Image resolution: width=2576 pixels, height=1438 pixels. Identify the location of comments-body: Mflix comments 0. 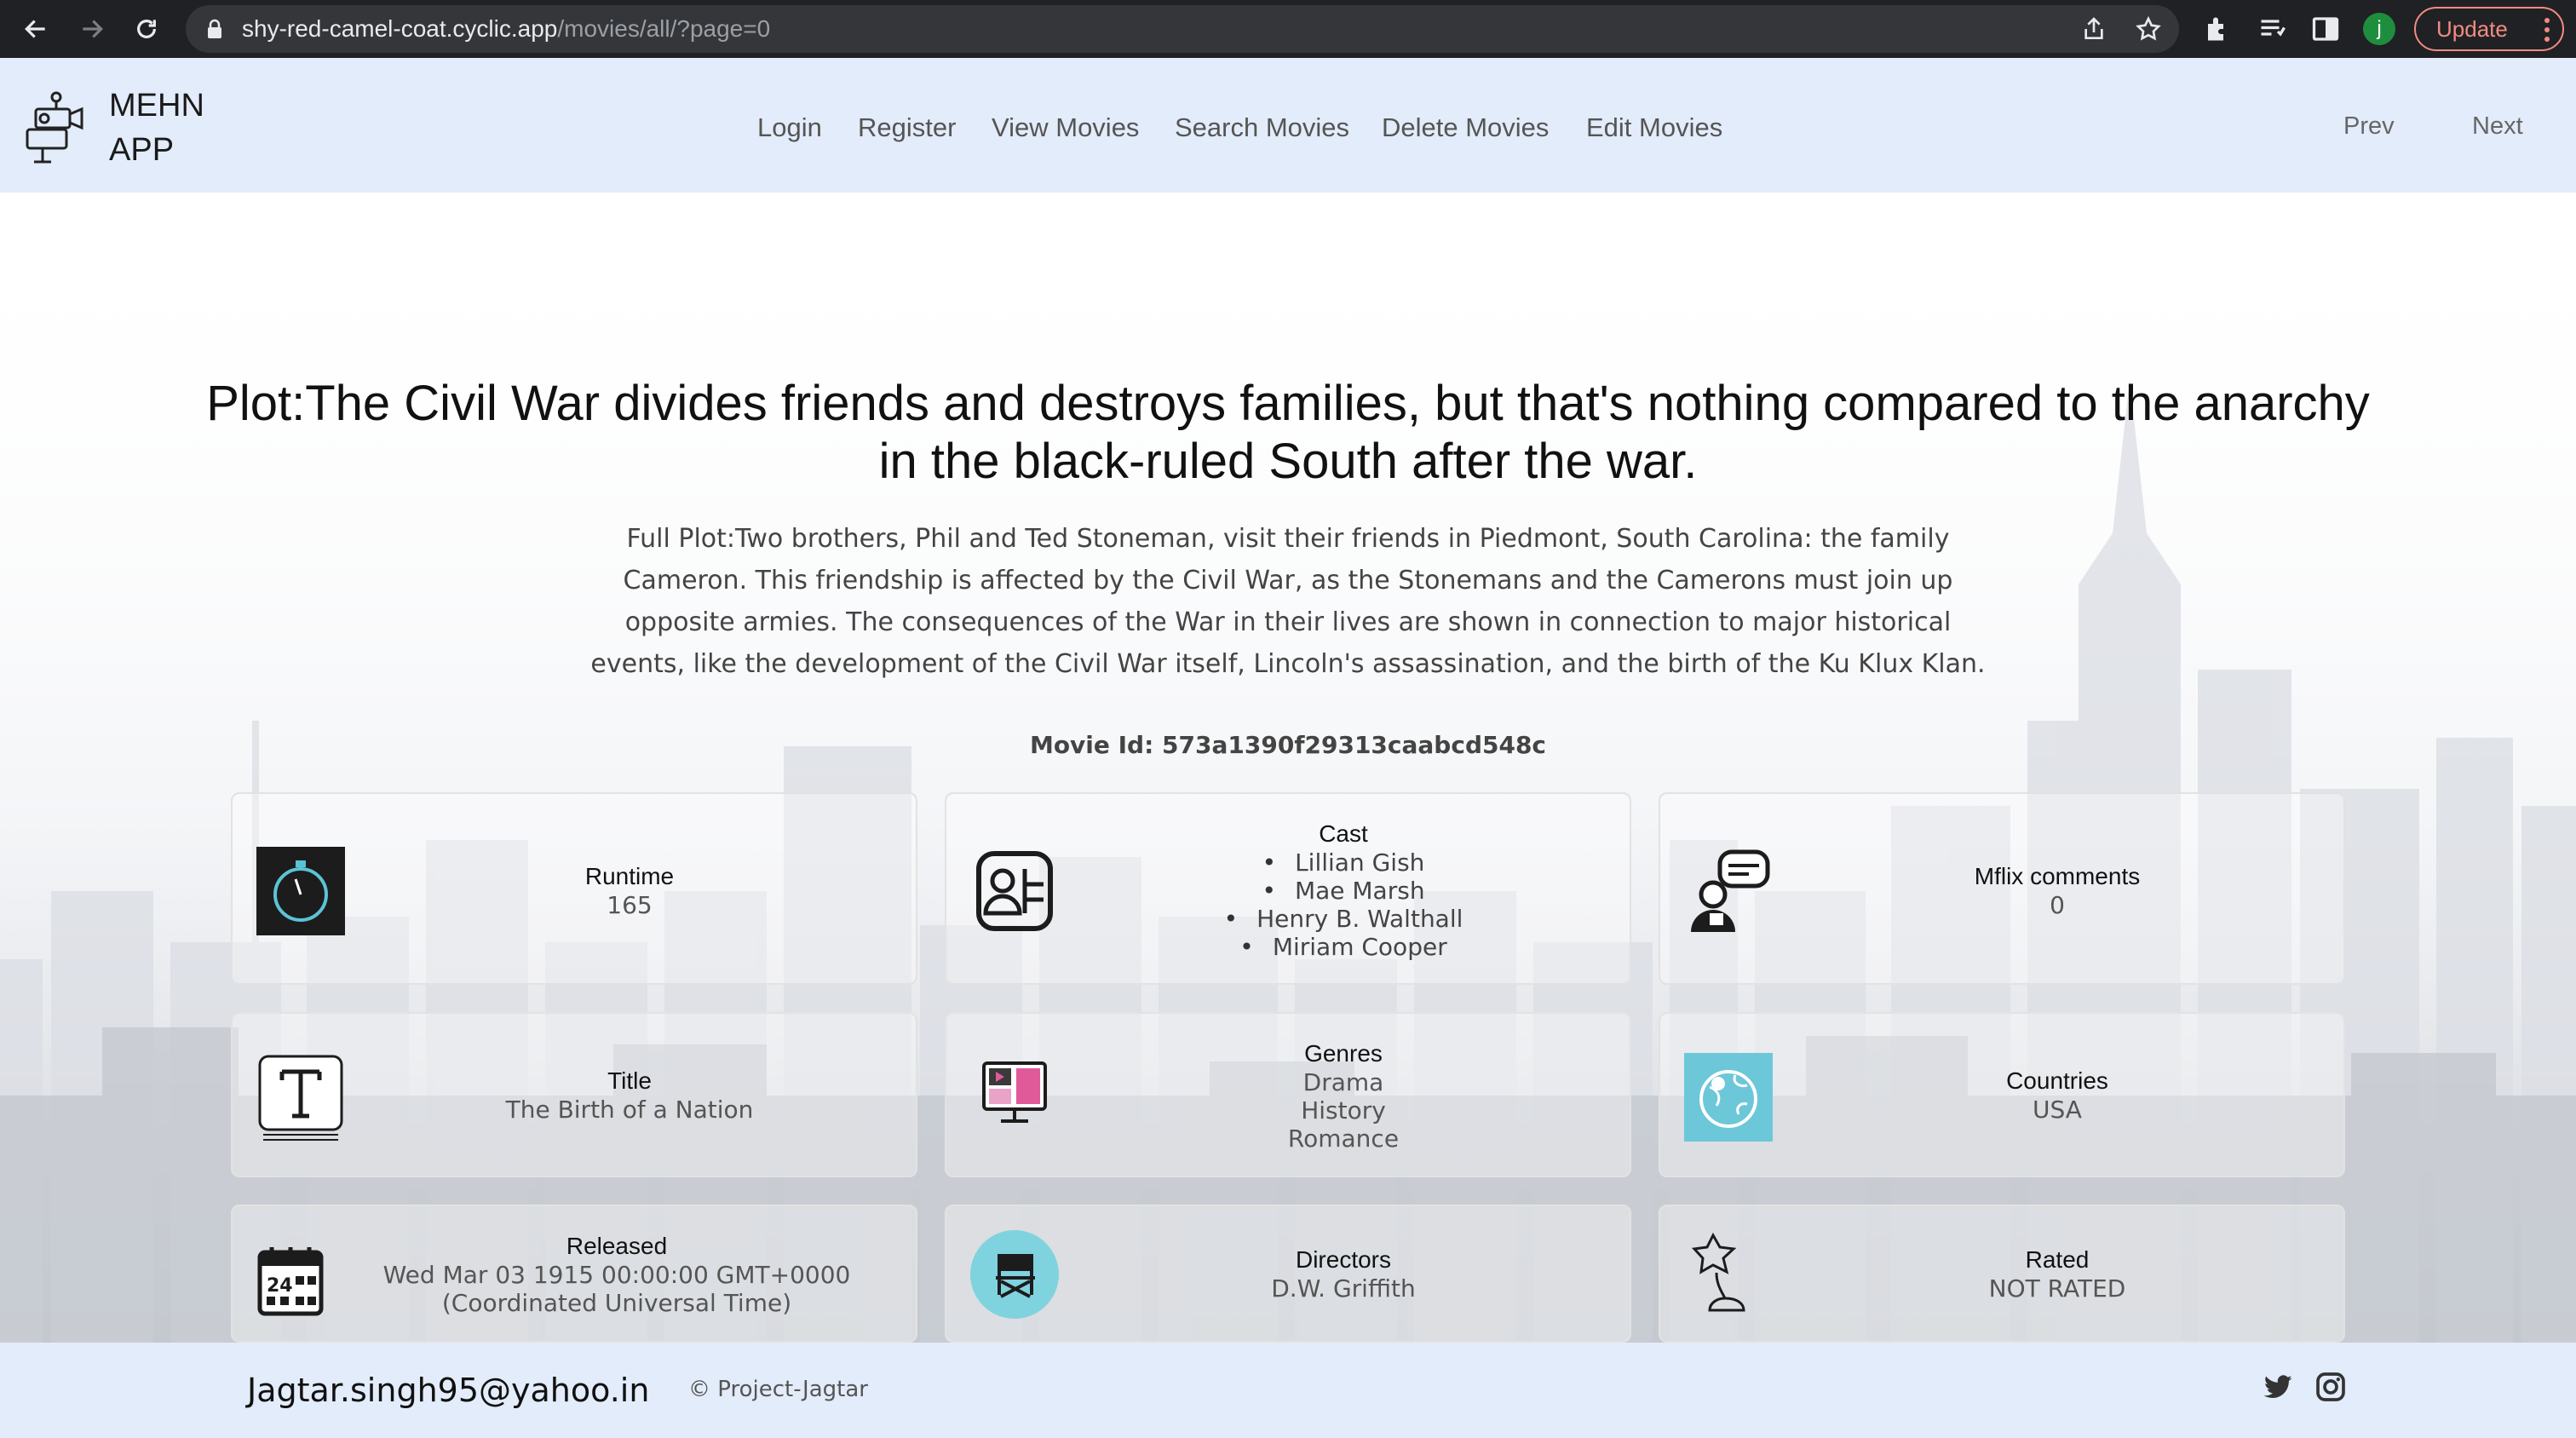
(2057, 890).